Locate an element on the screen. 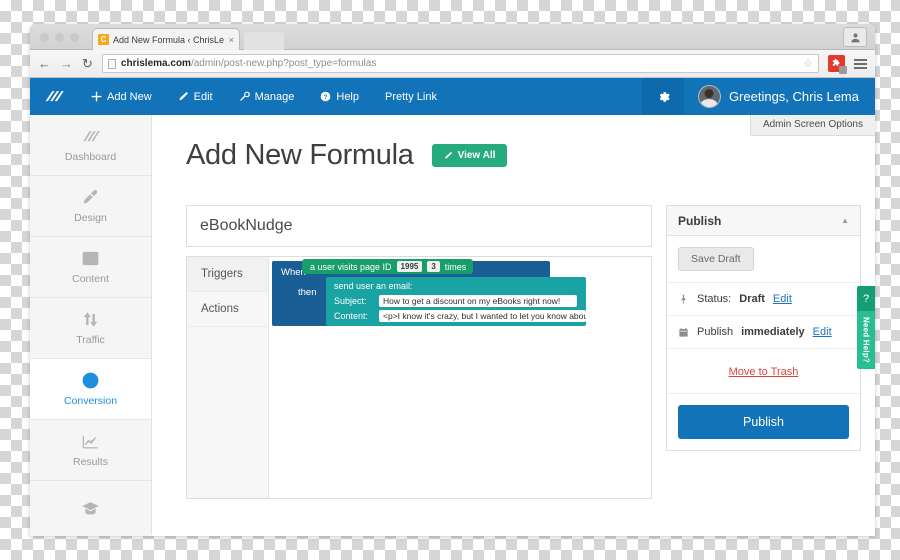 The height and width of the screenshot is (560, 900). publish-button: Publish is located at coordinates (763, 422).